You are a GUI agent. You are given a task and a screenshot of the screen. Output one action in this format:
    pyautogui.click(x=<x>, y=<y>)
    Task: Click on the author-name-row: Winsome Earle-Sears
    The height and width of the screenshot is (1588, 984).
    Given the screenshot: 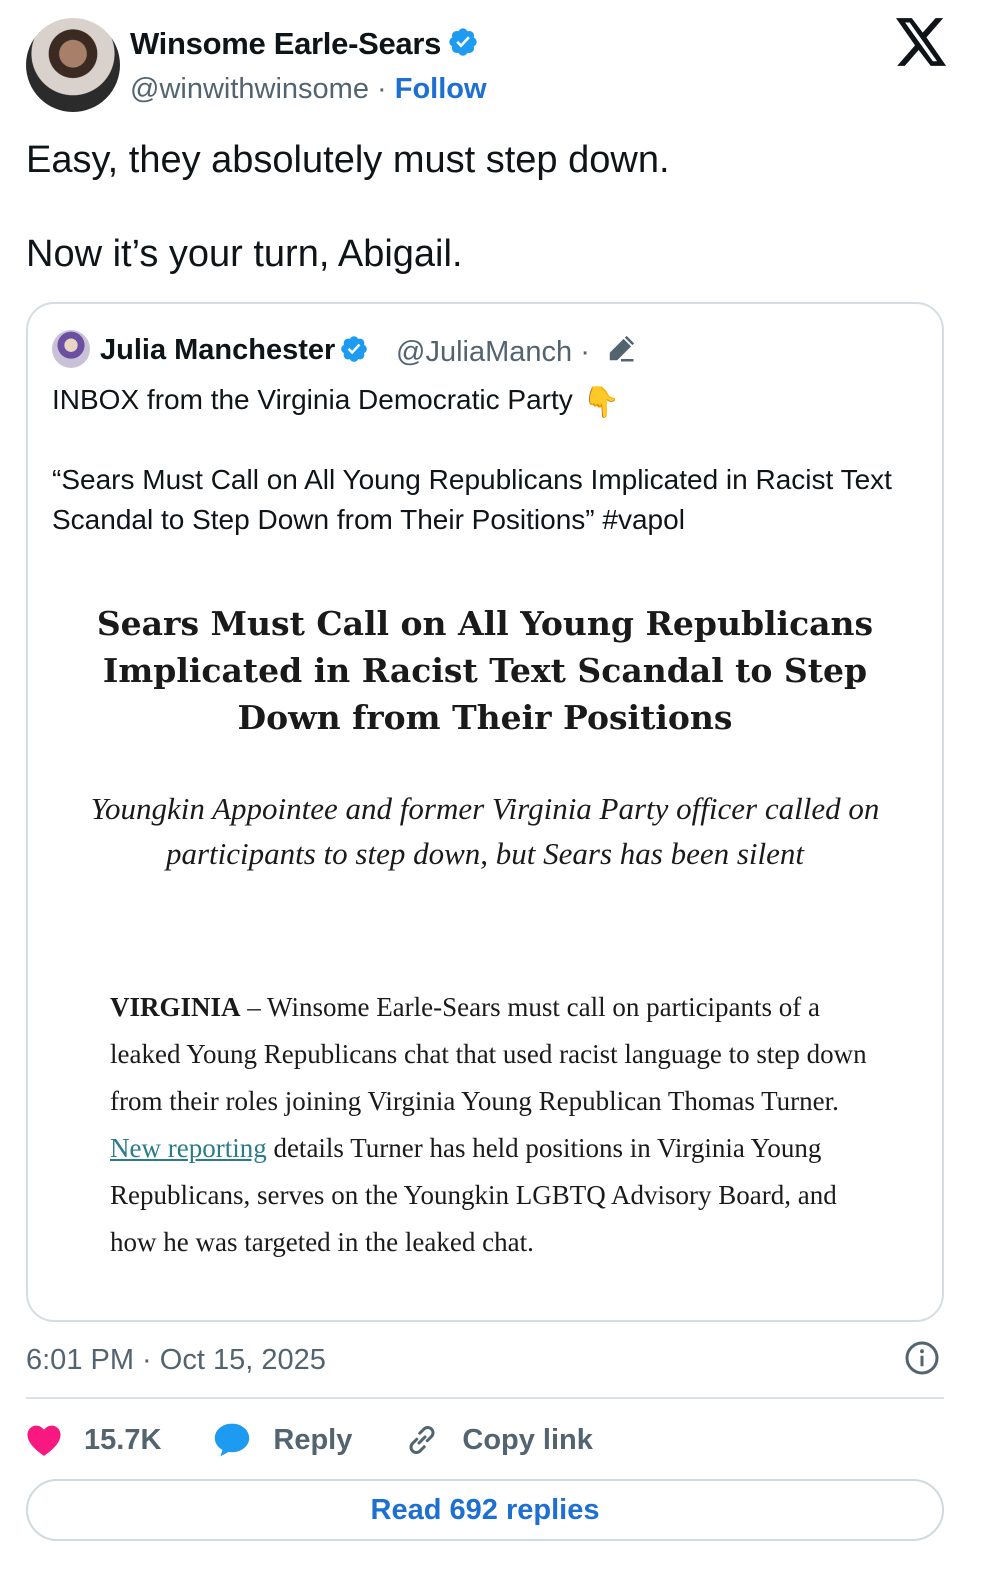 What is the action you would take?
    pyautogui.click(x=304, y=44)
    